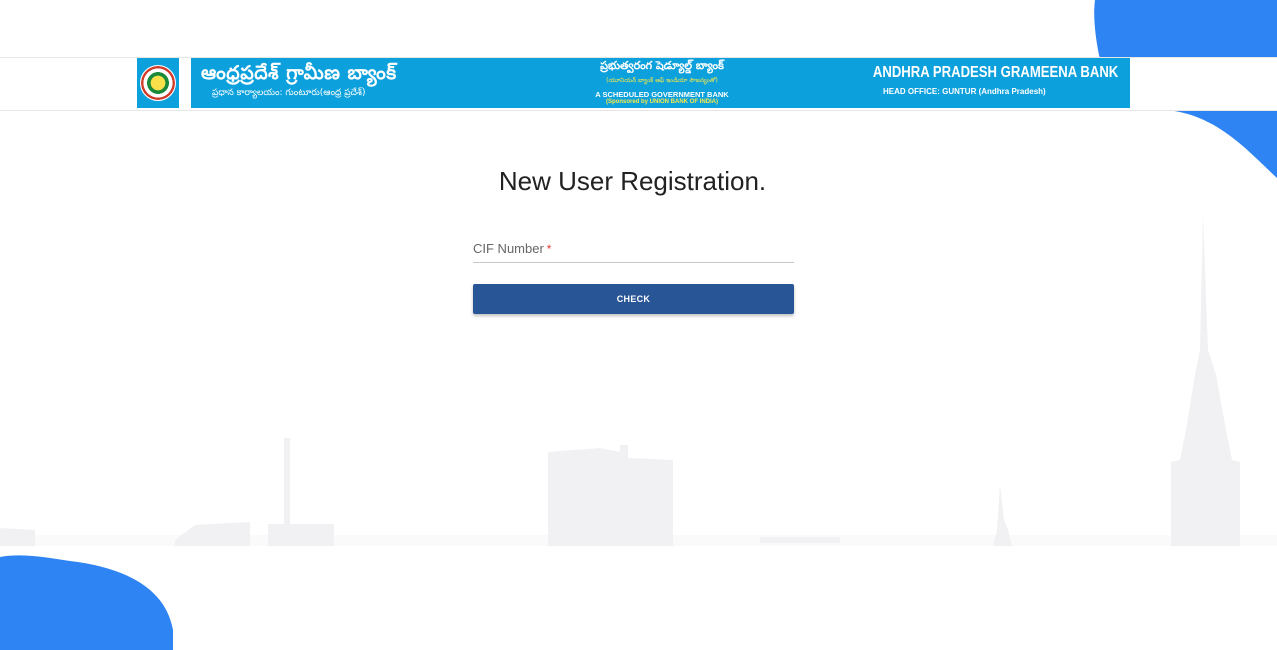  What do you see at coordinates (299, 73) in the screenshot?
I see `banner-telugu-title: ఆంధ్రప్రదేశ్ గ్రామీణ బ్యాంక్` at bounding box center [299, 73].